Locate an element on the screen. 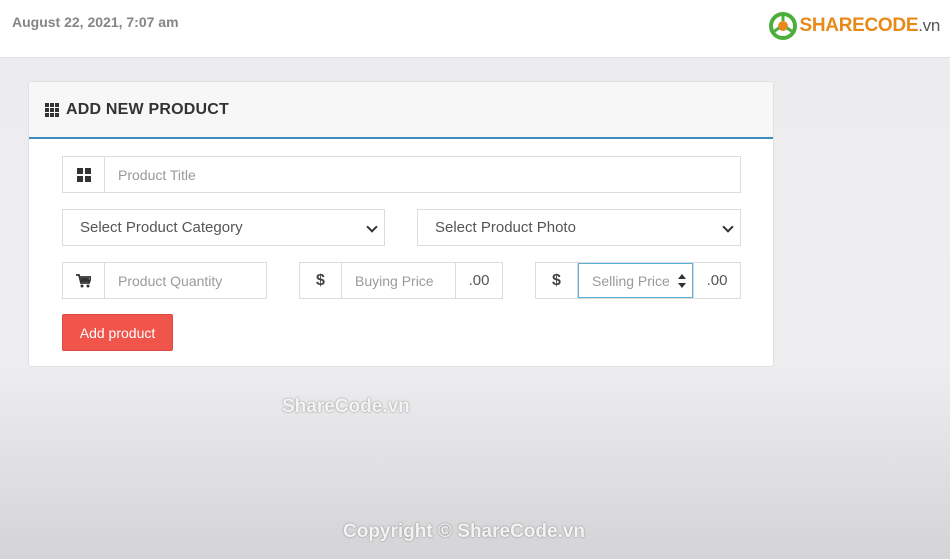 The image size is (950, 559). sharecode-logo-icon is located at coordinates (782, 26).